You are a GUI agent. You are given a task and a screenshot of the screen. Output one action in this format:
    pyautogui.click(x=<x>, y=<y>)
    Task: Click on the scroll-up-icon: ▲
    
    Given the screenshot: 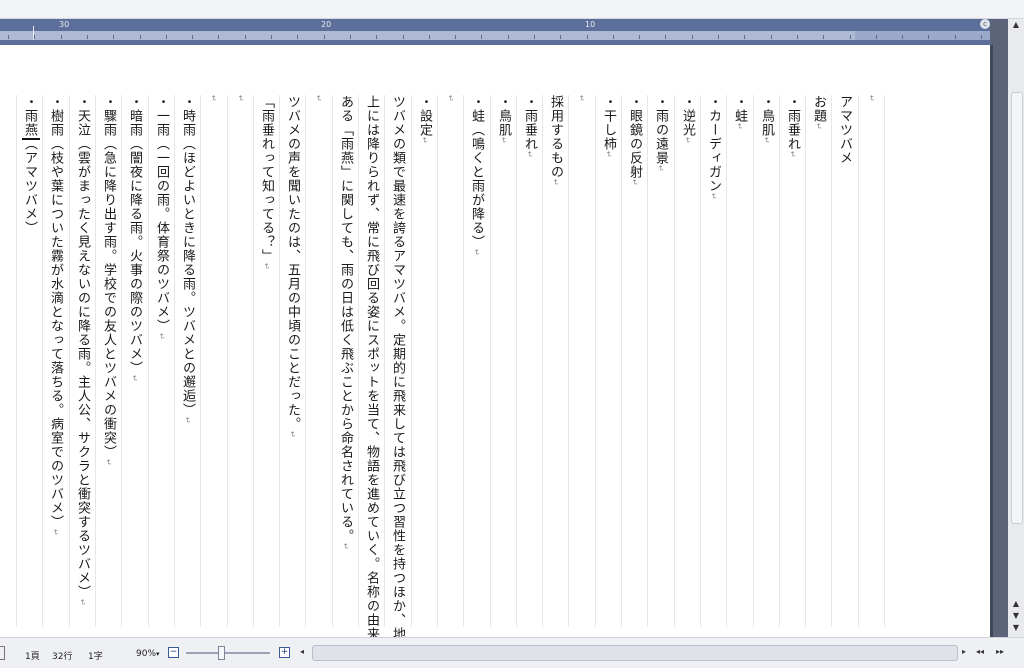 What is the action you would take?
    pyautogui.click(x=1016, y=25)
    